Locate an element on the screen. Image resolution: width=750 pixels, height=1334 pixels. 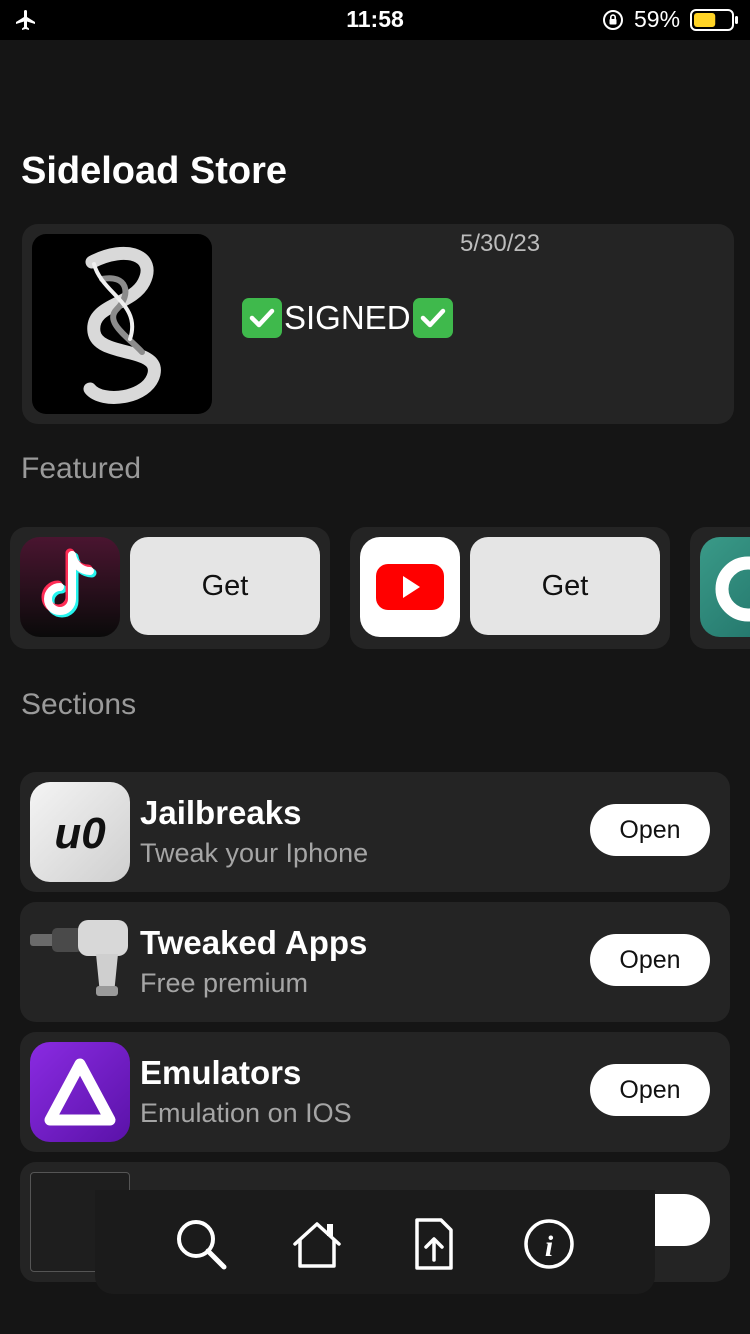
svg-text: u0 is located at coordinates (80, 833).